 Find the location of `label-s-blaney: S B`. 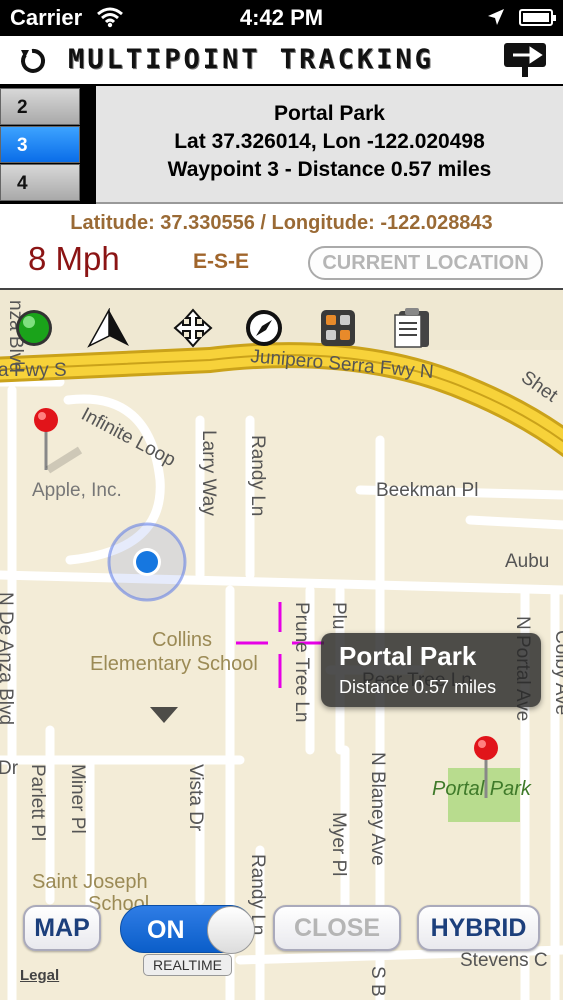

label-s-blaney: S B is located at coordinates (377, 981).